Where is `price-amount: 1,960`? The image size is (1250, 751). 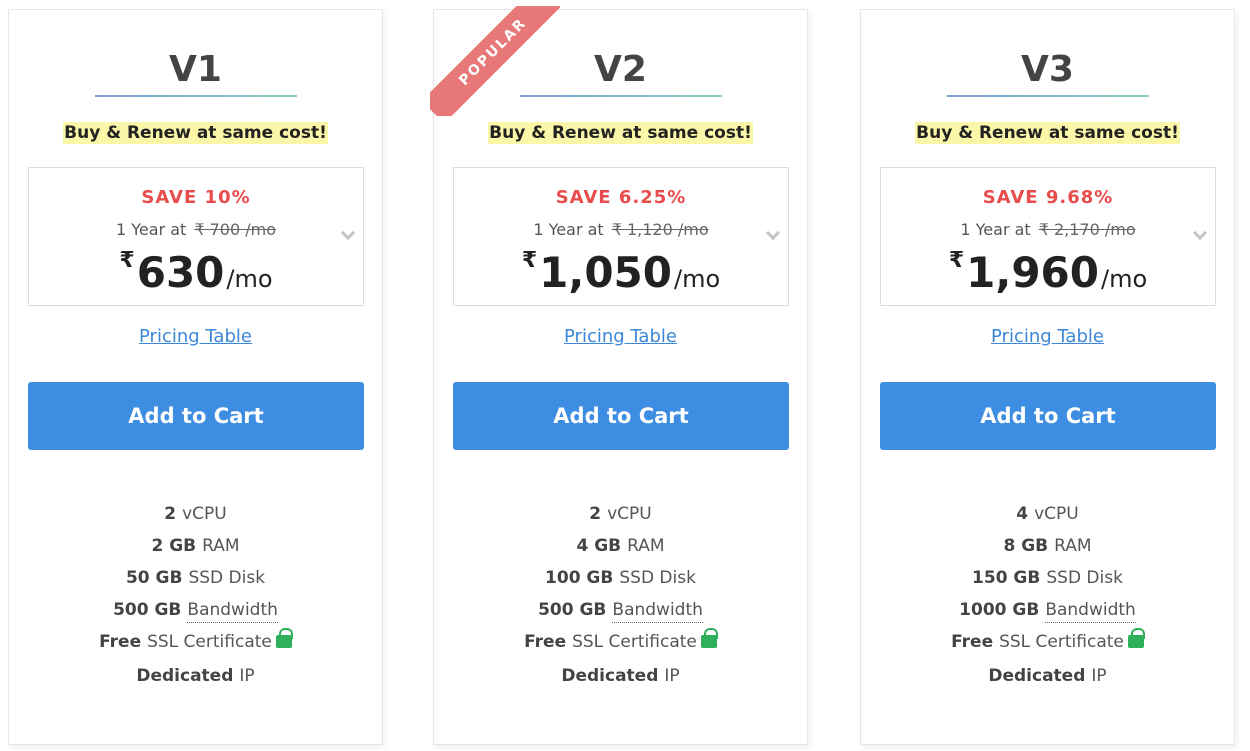 price-amount: 1,960 is located at coordinates (1032, 272).